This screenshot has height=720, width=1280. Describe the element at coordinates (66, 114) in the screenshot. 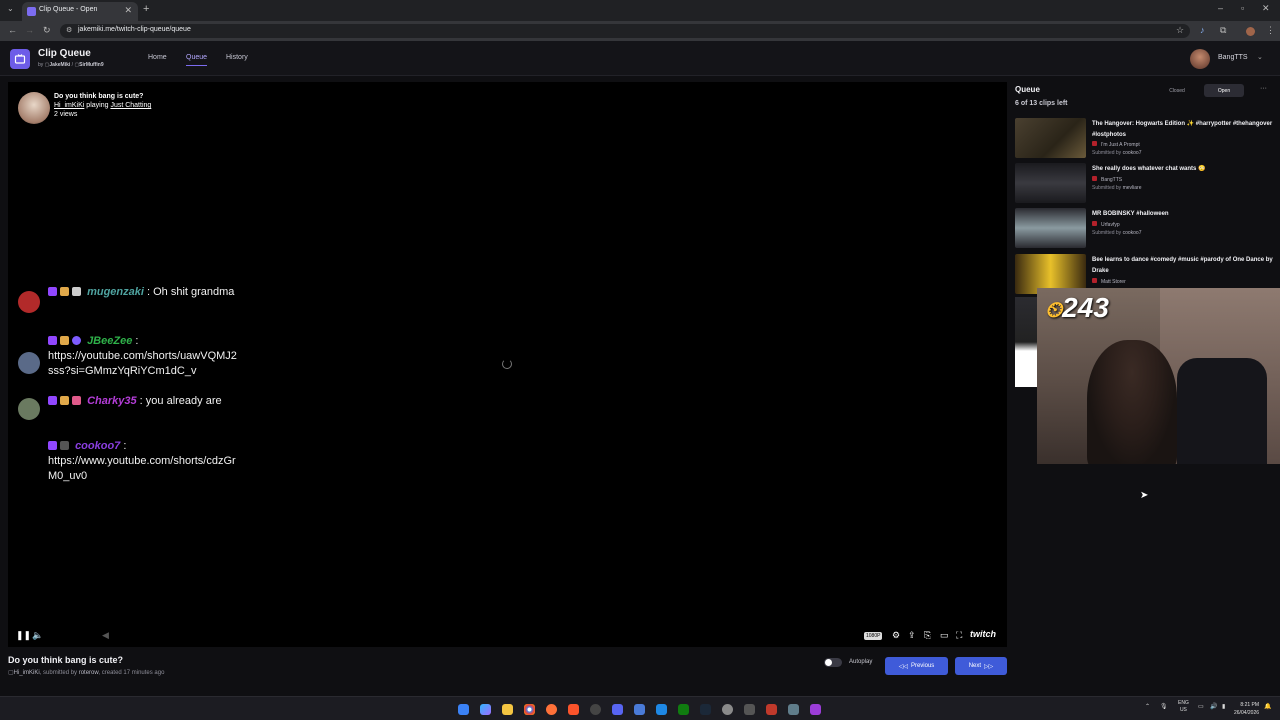

I see `overlay-views: 2 views` at that location.